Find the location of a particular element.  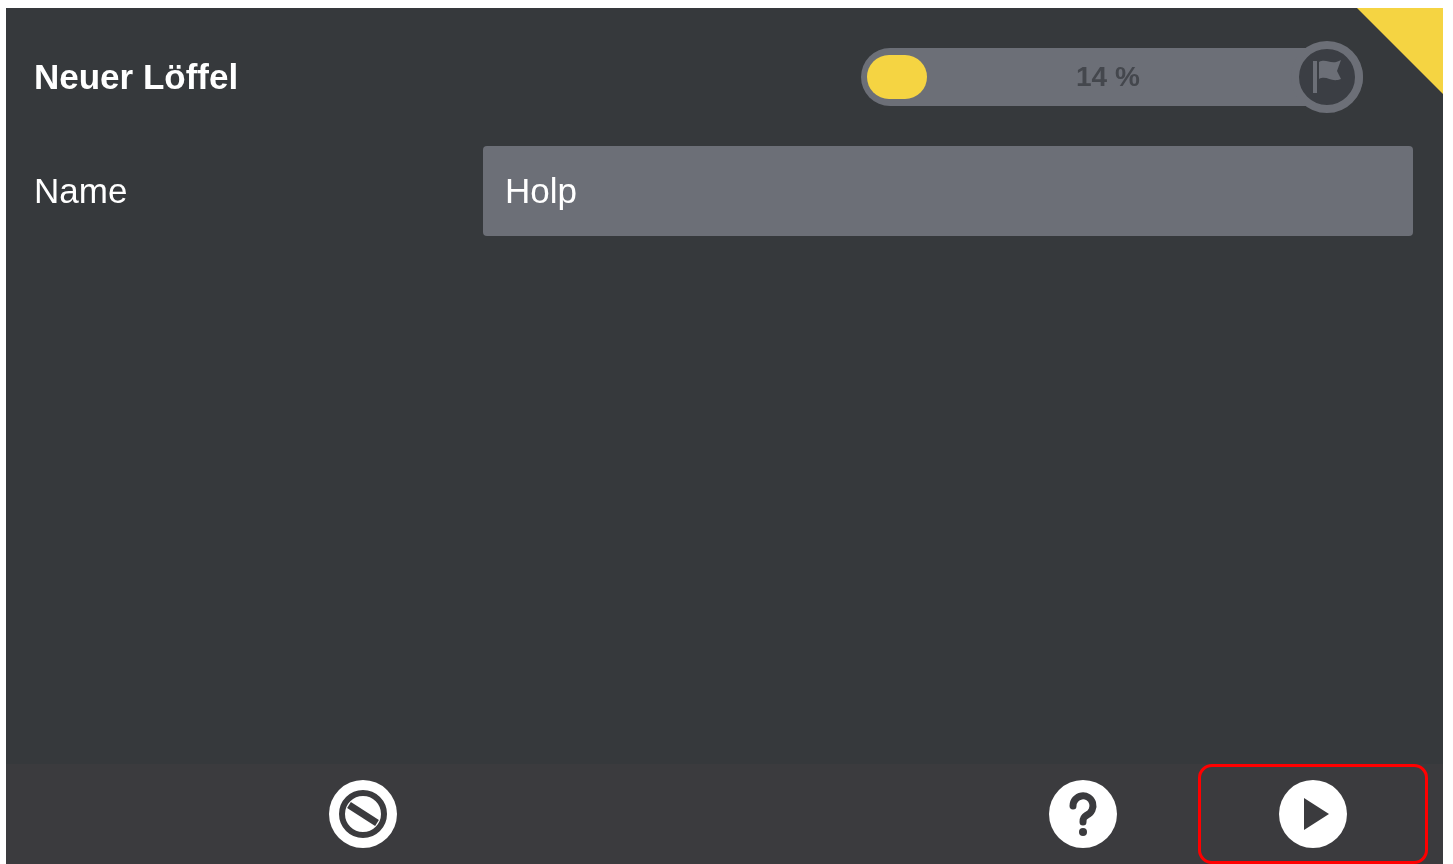

play-icon is located at coordinates (1313, 814).